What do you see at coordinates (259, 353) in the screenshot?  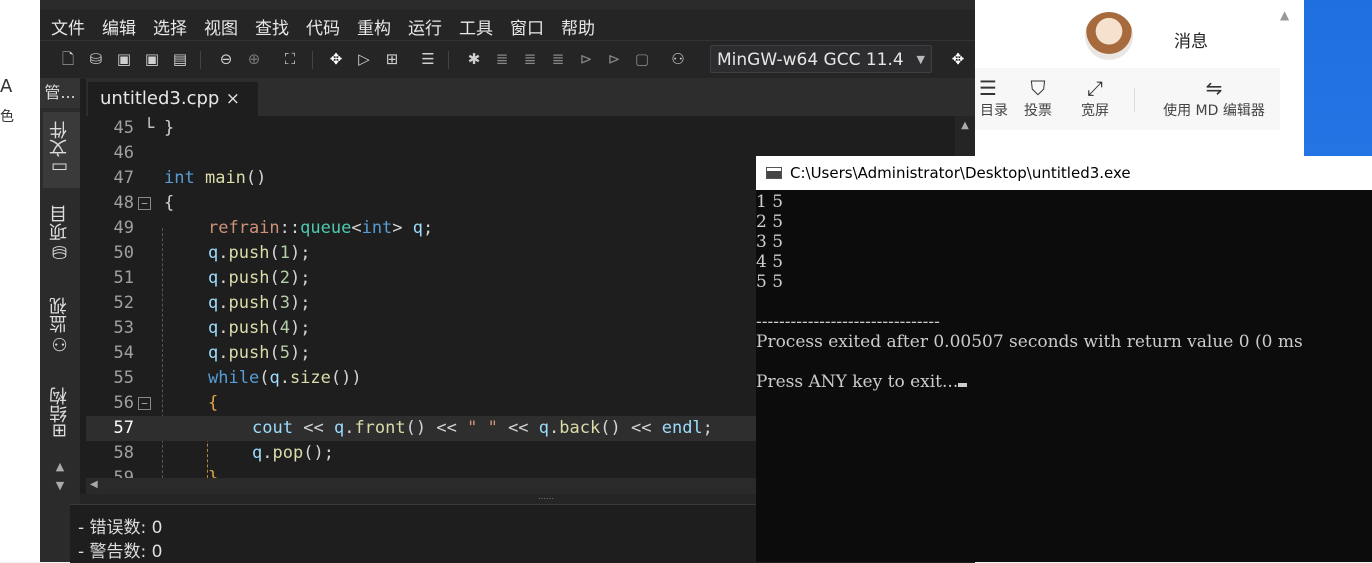 I see `code-text: q.push(5);` at bounding box center [259, 353].